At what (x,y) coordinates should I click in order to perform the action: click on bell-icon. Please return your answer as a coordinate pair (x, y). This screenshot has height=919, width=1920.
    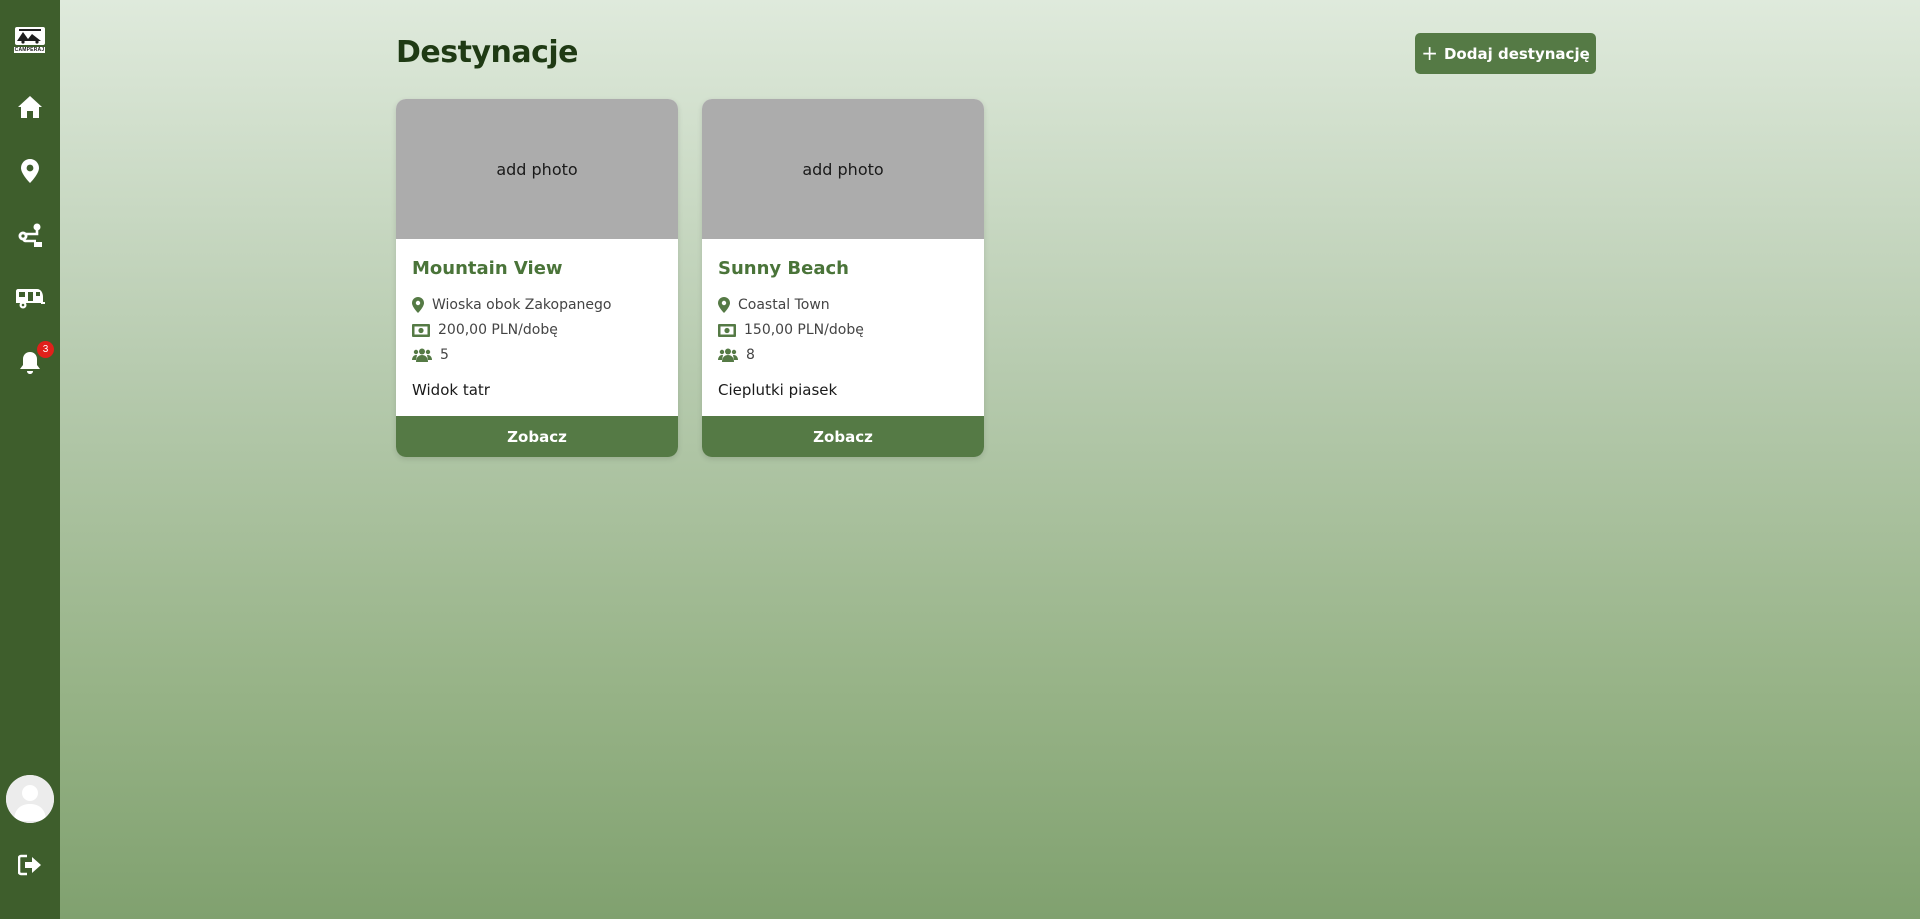
    Looking at the image, I should click on (30, 363).